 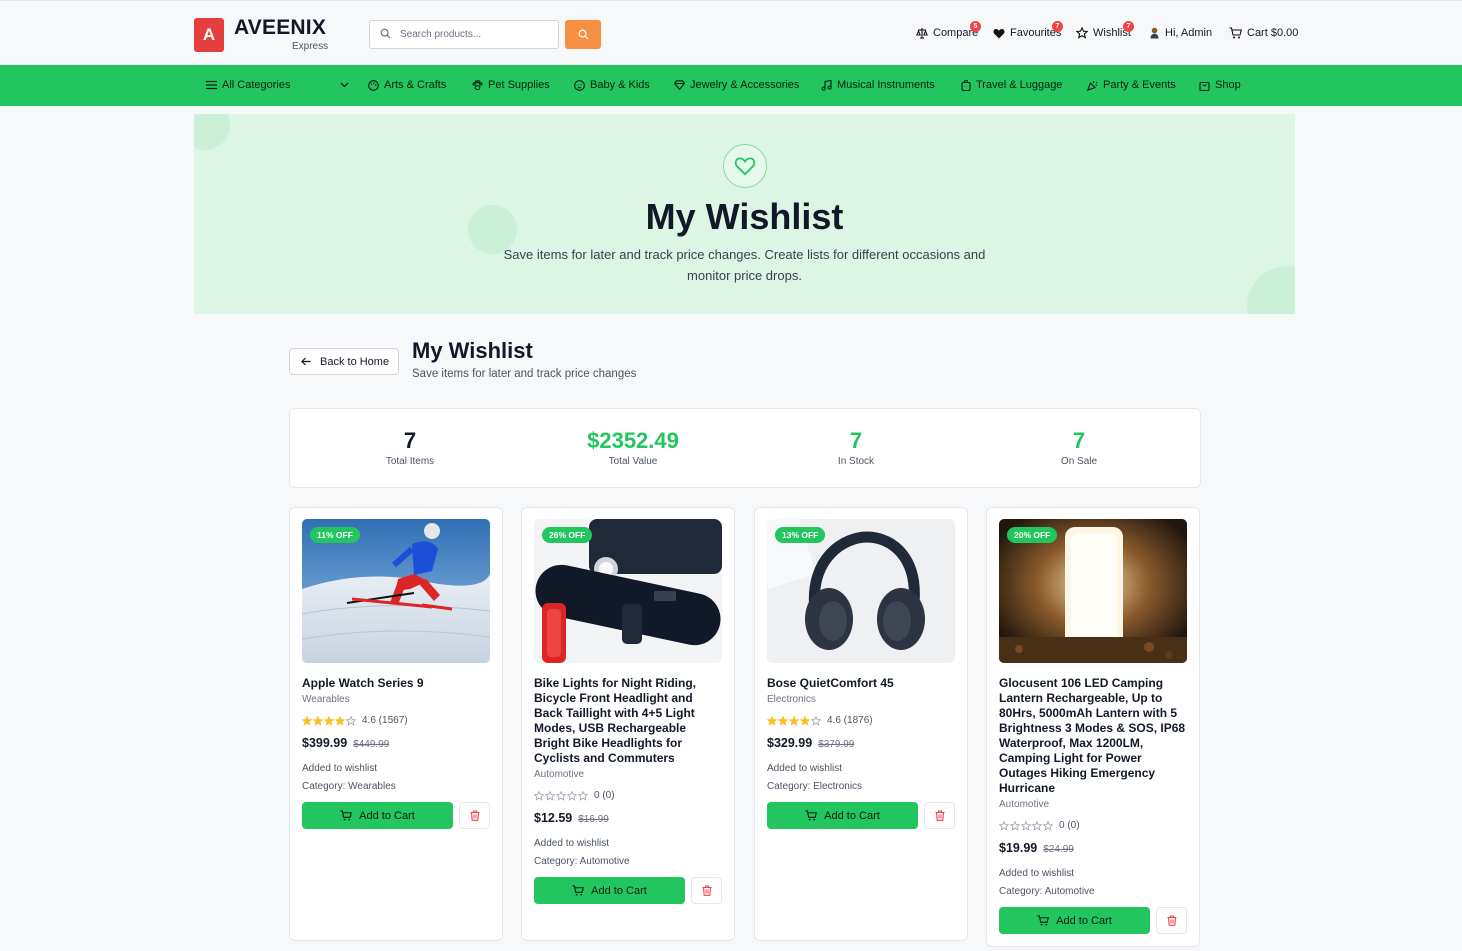 I want to click on product-category: Electronics, so click(x=791, y=699).